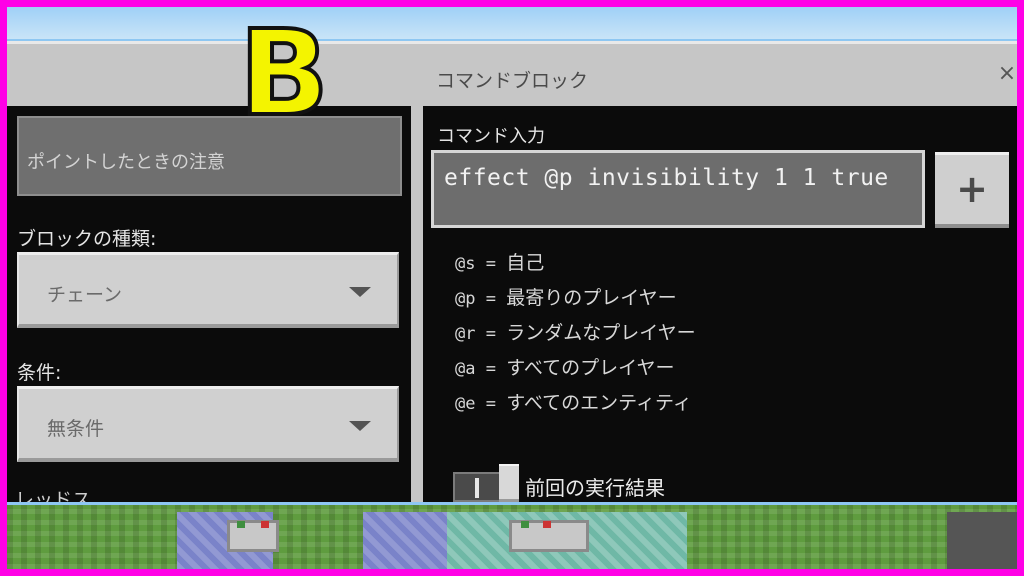 The image size is (1024, 576). I want to click on toggle-knob, so click(509, 483).